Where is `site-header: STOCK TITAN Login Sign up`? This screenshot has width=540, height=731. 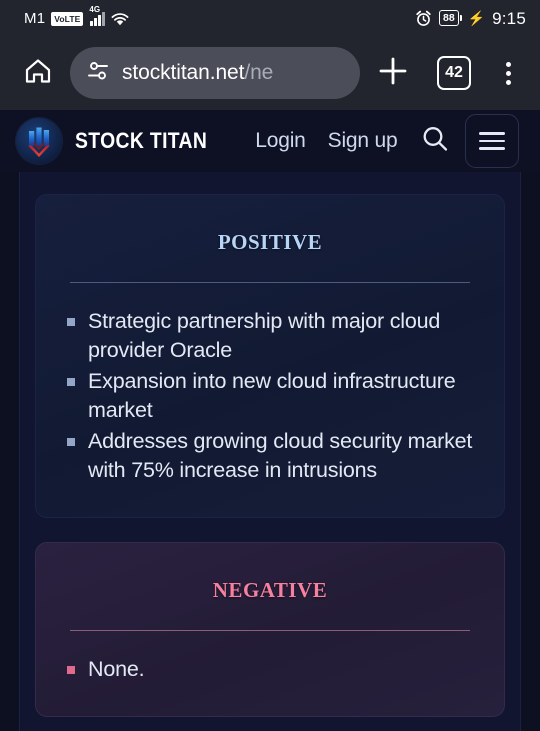
site-header: STOCK TITAN Login Sign up is located at coordinates (270, 141).